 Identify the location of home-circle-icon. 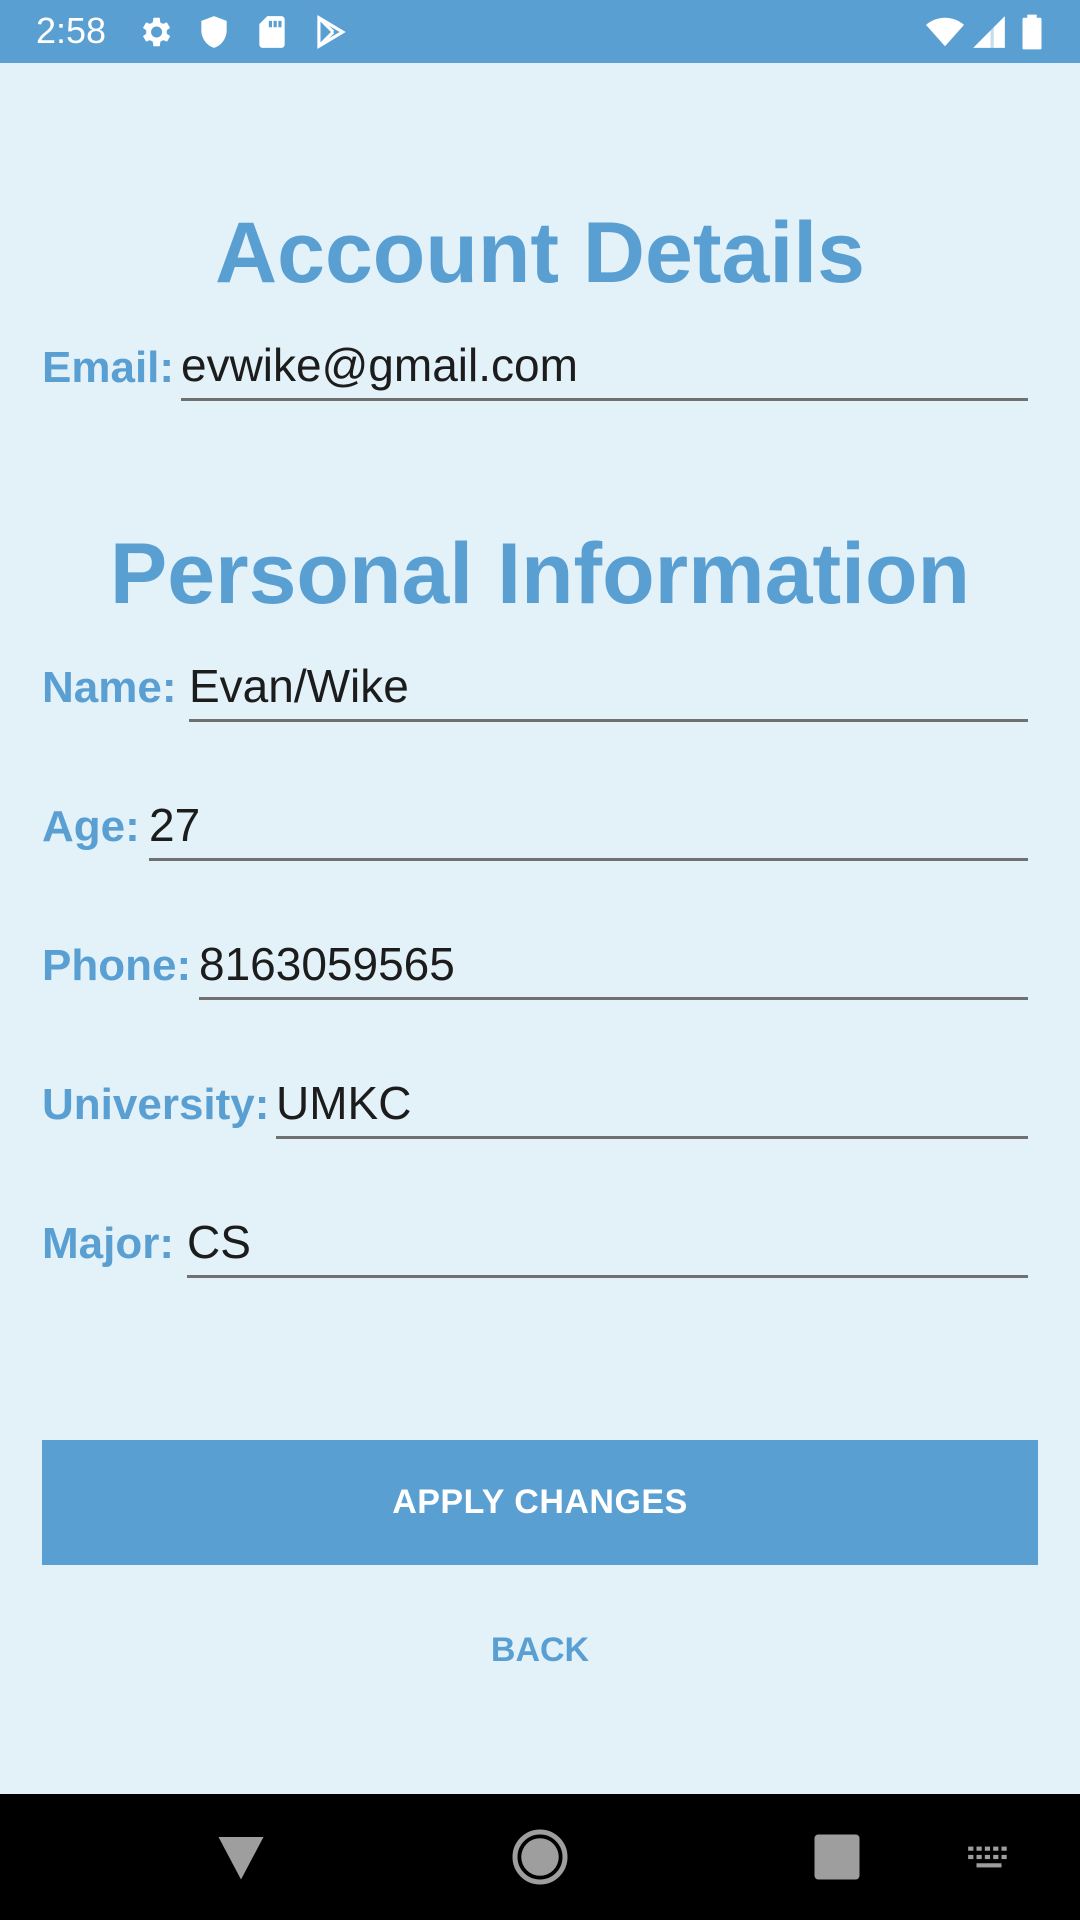
(540, 1857).